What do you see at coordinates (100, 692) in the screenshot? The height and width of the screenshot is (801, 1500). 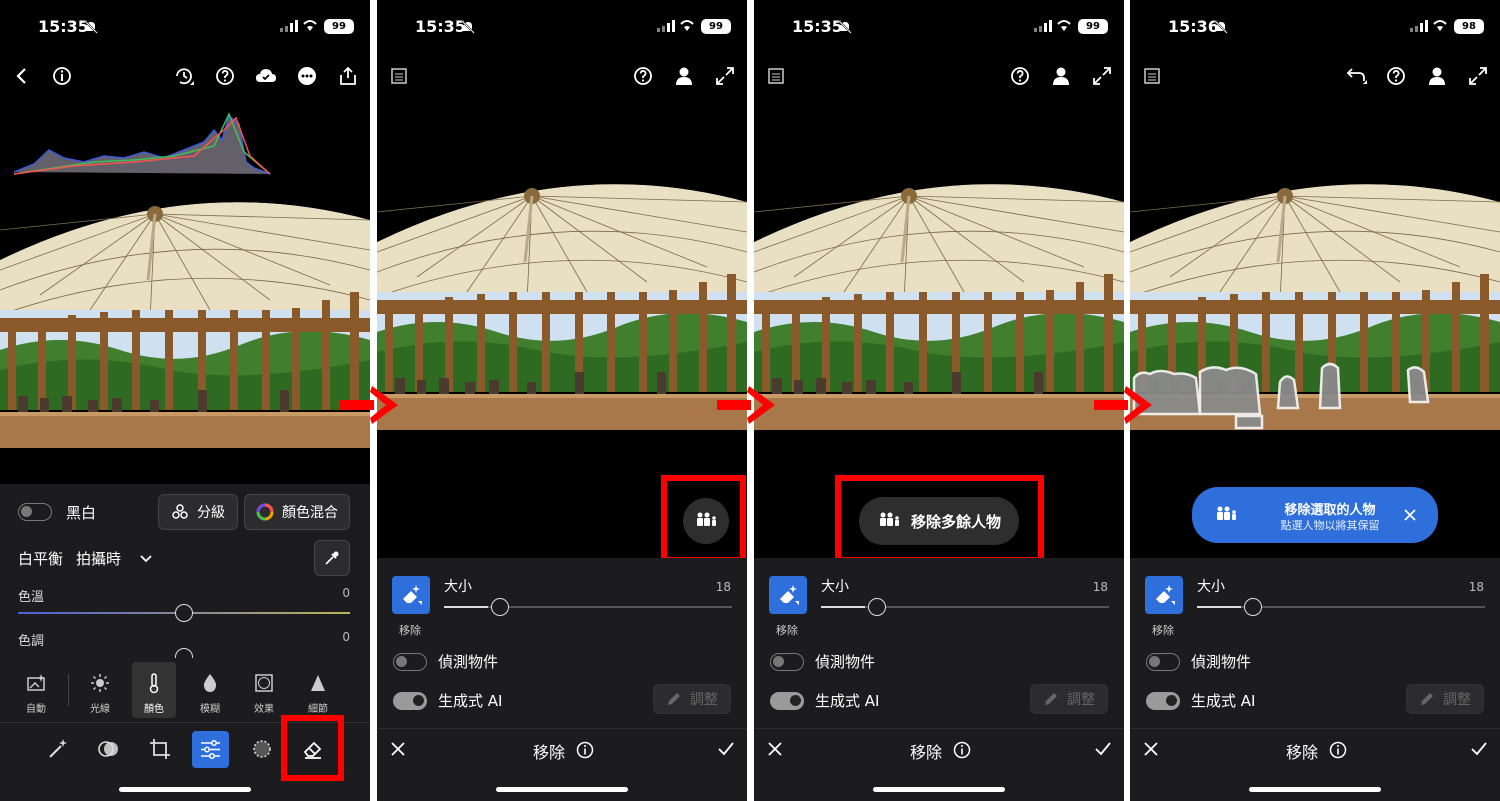 I see `tool-light: 光線` at bounding box center [100, 692].